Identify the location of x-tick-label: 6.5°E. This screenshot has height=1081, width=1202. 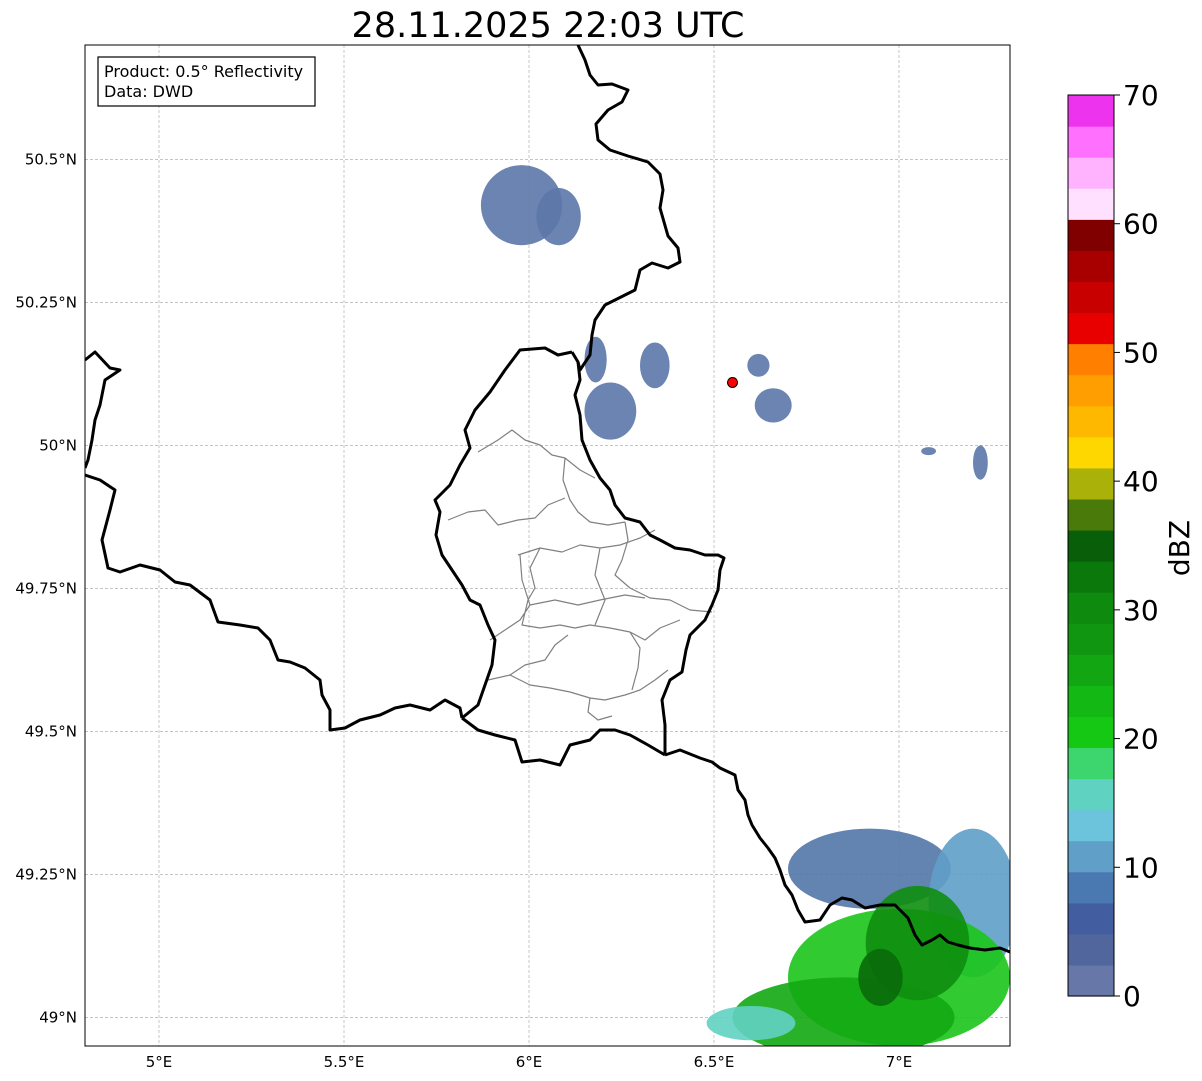
(714, 1062).